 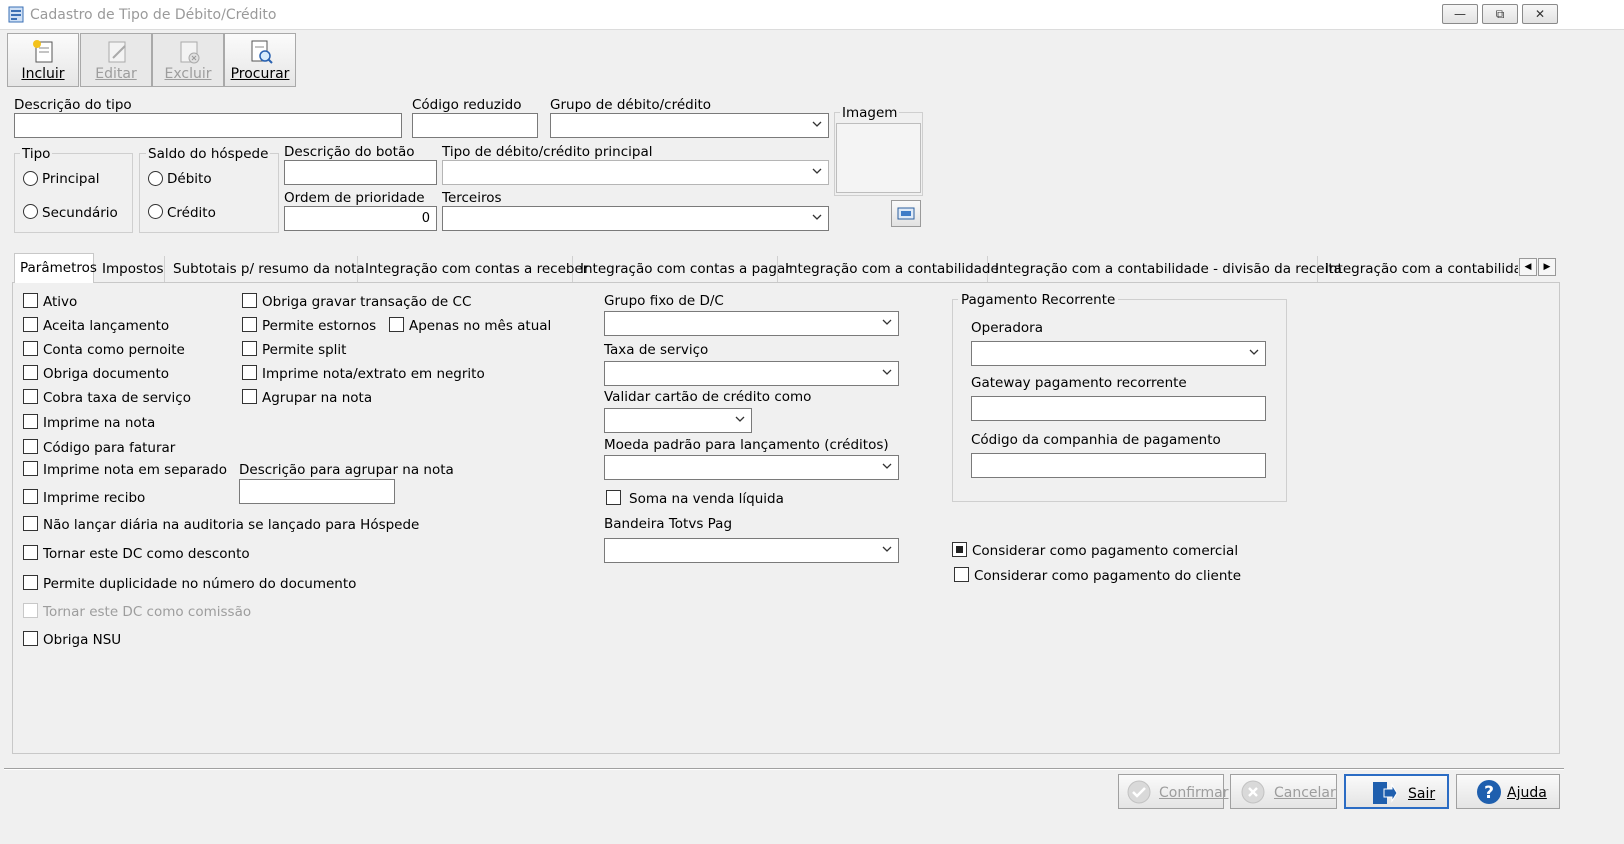 What do you see at coordinates (635, 218) in the screenshot?
I see `terceiros-select` at bounding box center [635, 218].